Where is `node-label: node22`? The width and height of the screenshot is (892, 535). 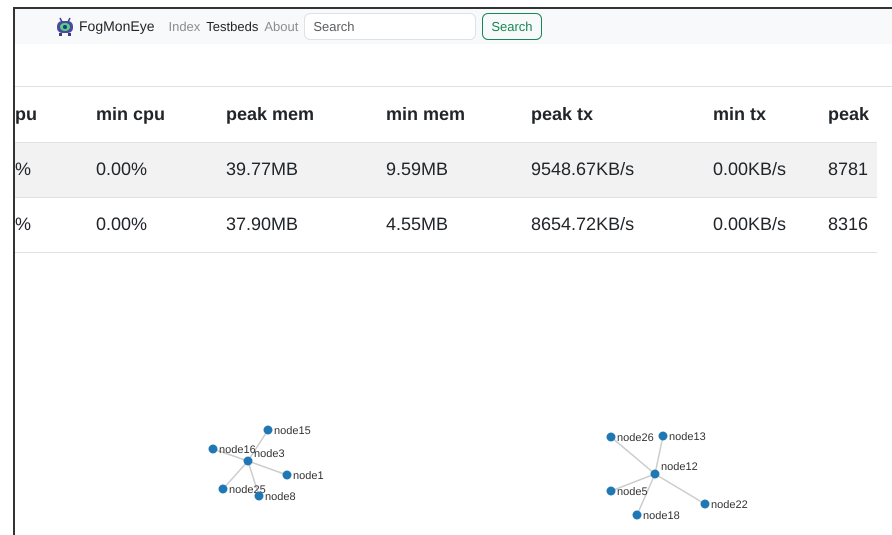 node-label: node22 is located at coordinates (729, 504).